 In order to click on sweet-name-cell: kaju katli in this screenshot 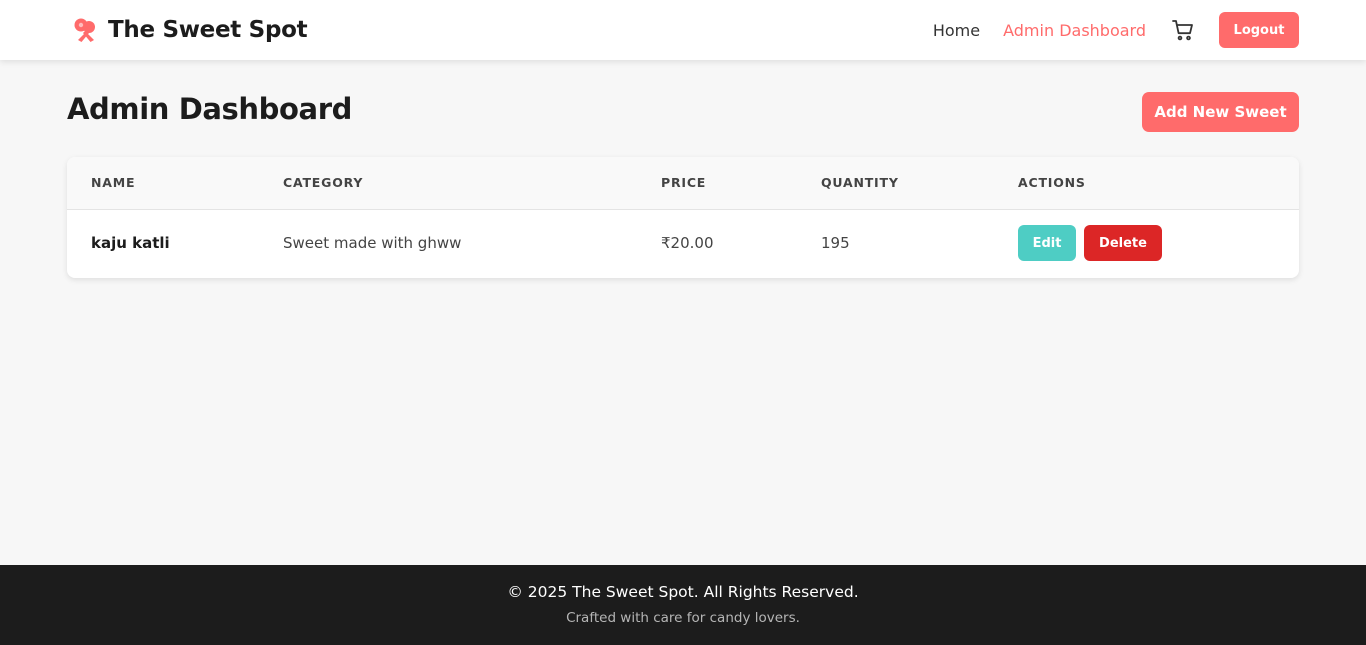, I will do `click(130, 243)`.